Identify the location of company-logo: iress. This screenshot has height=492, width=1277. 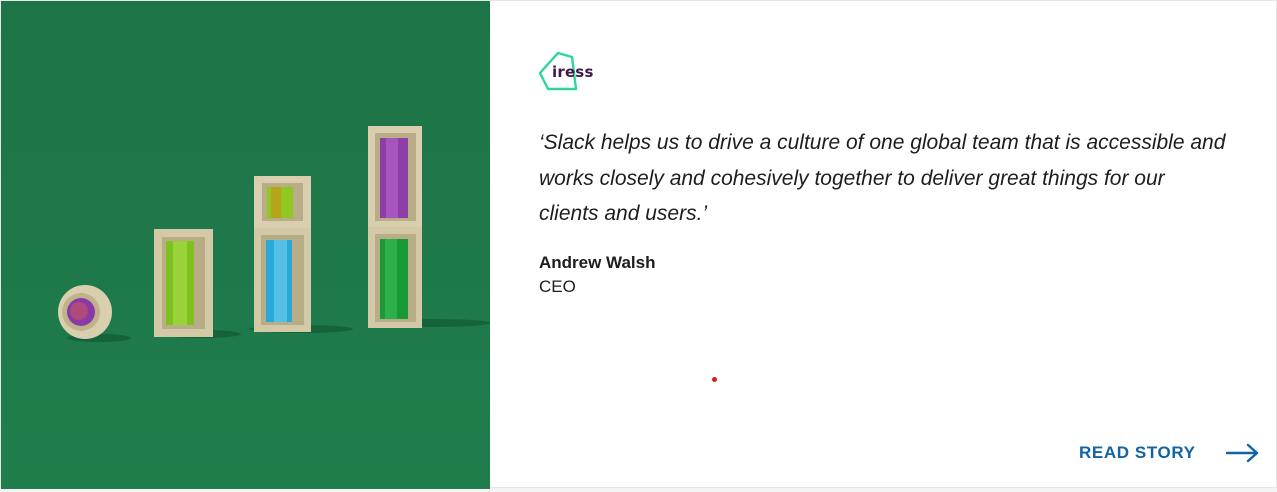
(573, 73).